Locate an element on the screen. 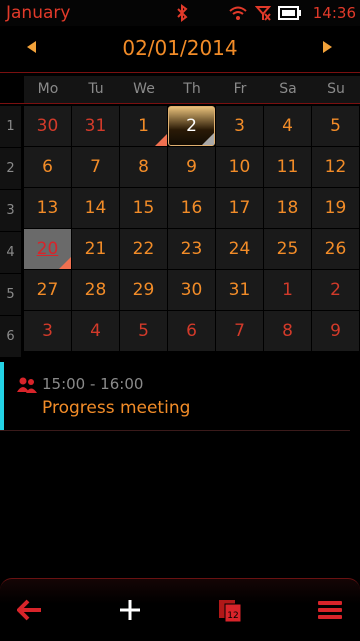  day-number: 2 is located at coordinates (335, 290).